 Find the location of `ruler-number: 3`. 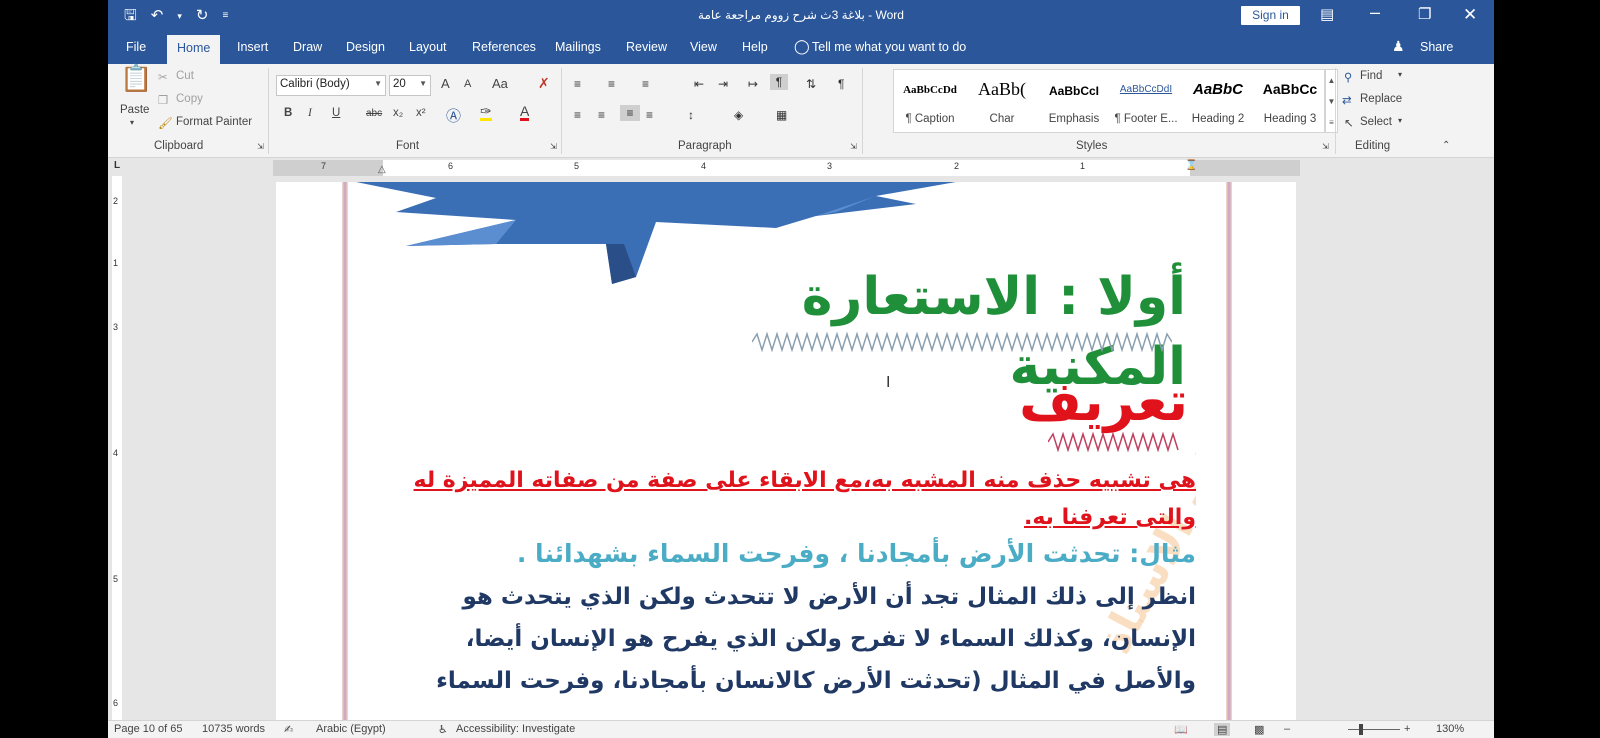

ruler-number: 3 is located at coordinates (116, 327).